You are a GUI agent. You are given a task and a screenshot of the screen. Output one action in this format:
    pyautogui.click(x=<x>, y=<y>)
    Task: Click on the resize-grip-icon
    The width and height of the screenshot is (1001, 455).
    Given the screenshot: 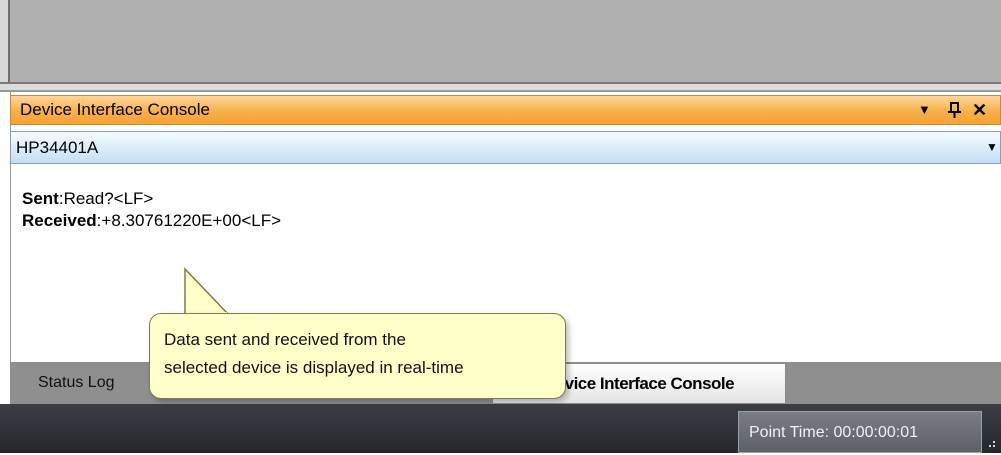 What is the action you would take?
    pyautogui.click(x=991, y=441)
    